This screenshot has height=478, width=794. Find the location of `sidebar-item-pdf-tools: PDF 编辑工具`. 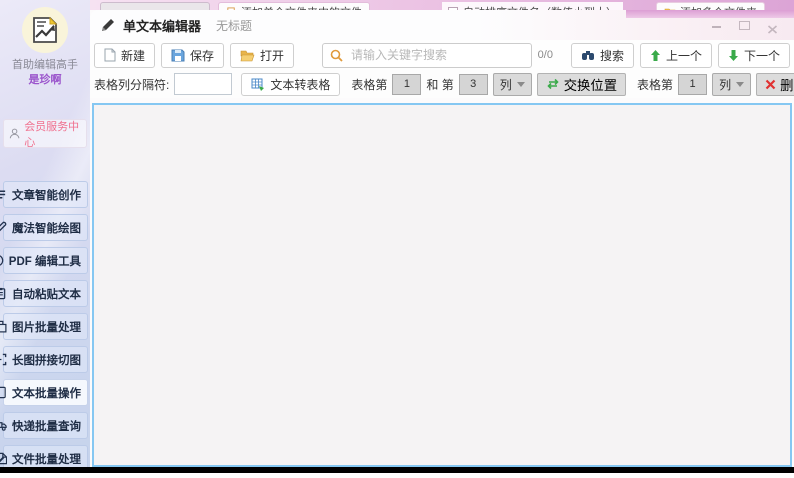

sidebar-item-pdf-tools: PDF 编辑工具 is located at coordinates (44, 260).